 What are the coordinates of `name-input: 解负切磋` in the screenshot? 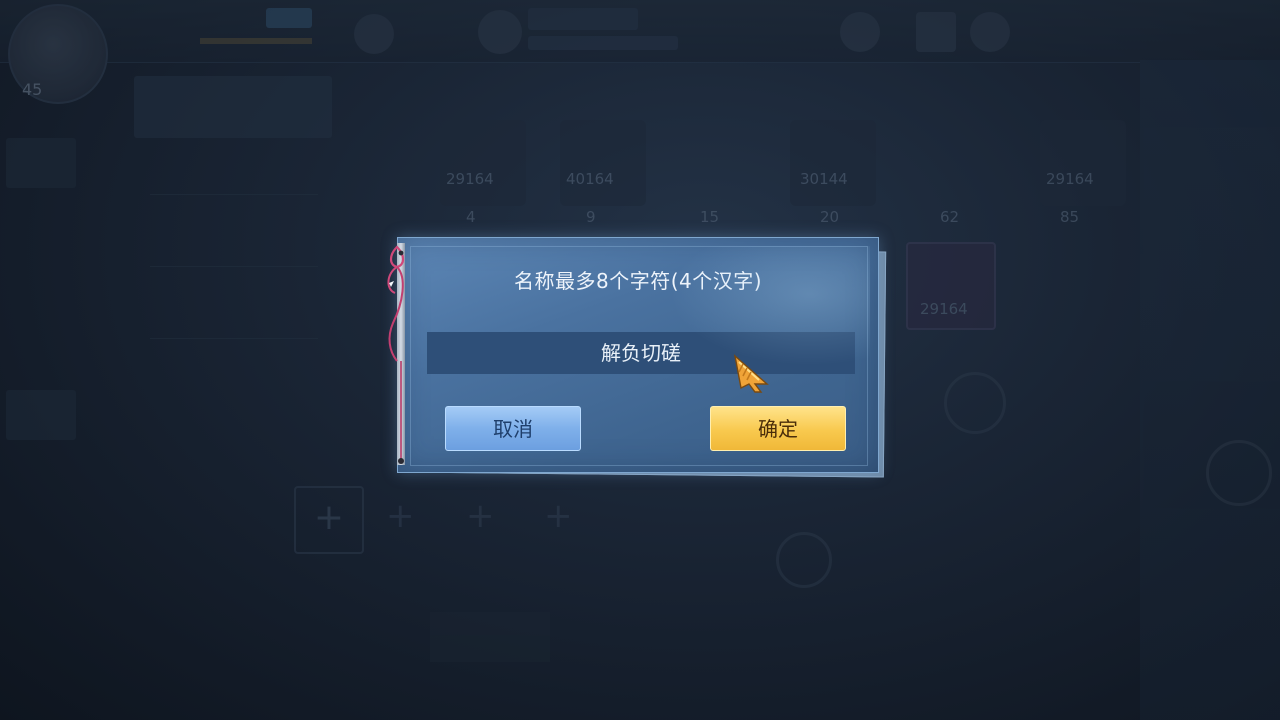 It's located at (641, 353).